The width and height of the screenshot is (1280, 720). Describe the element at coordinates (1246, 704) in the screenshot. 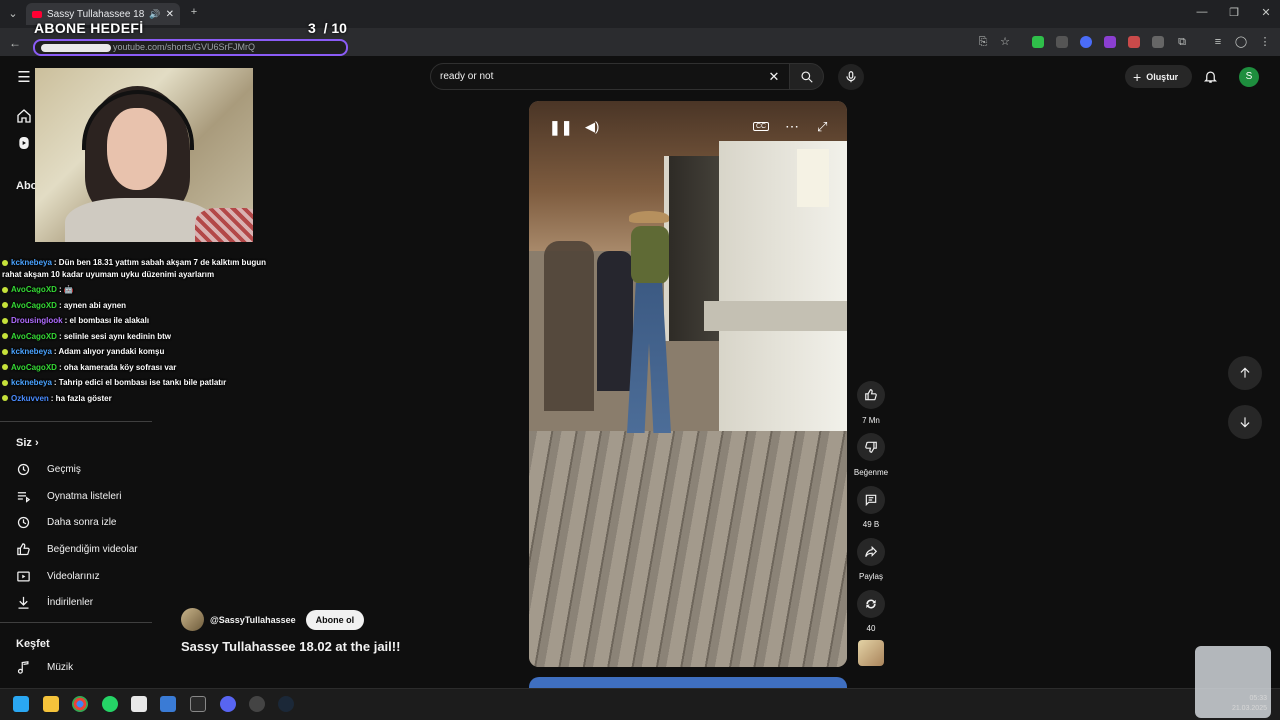

I see `system-clock: 05:33 21.03.2025` at that location.